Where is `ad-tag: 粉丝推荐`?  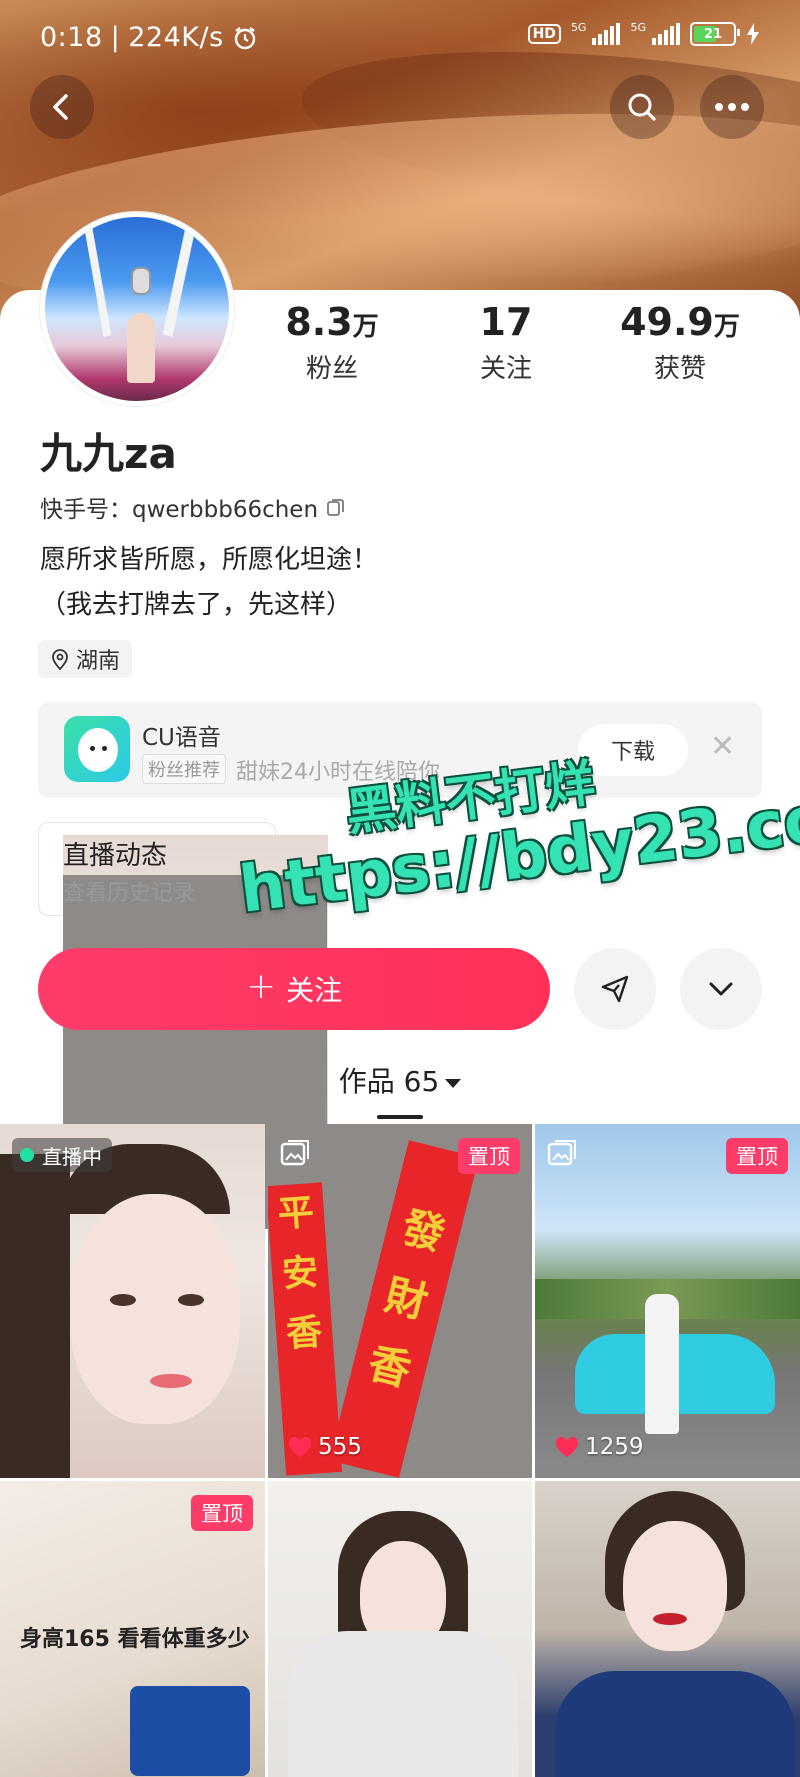 ad-tag: 粉丝推荐 is located at coordinates (184, 769).